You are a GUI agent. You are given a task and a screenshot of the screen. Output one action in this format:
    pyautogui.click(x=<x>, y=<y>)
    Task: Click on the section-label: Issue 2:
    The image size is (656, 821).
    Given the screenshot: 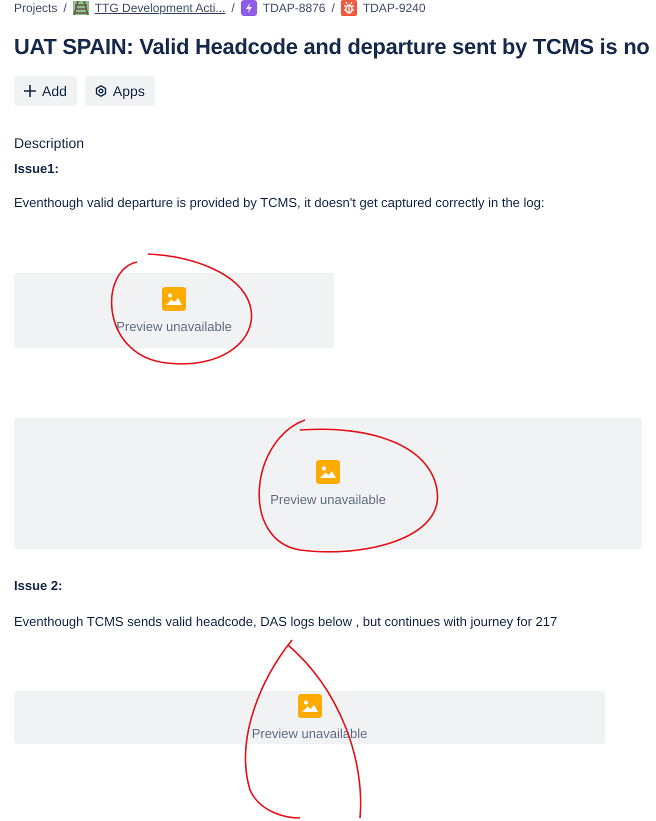 What is the action you would take?
    pyautogui.click(x=39, y=586)
    